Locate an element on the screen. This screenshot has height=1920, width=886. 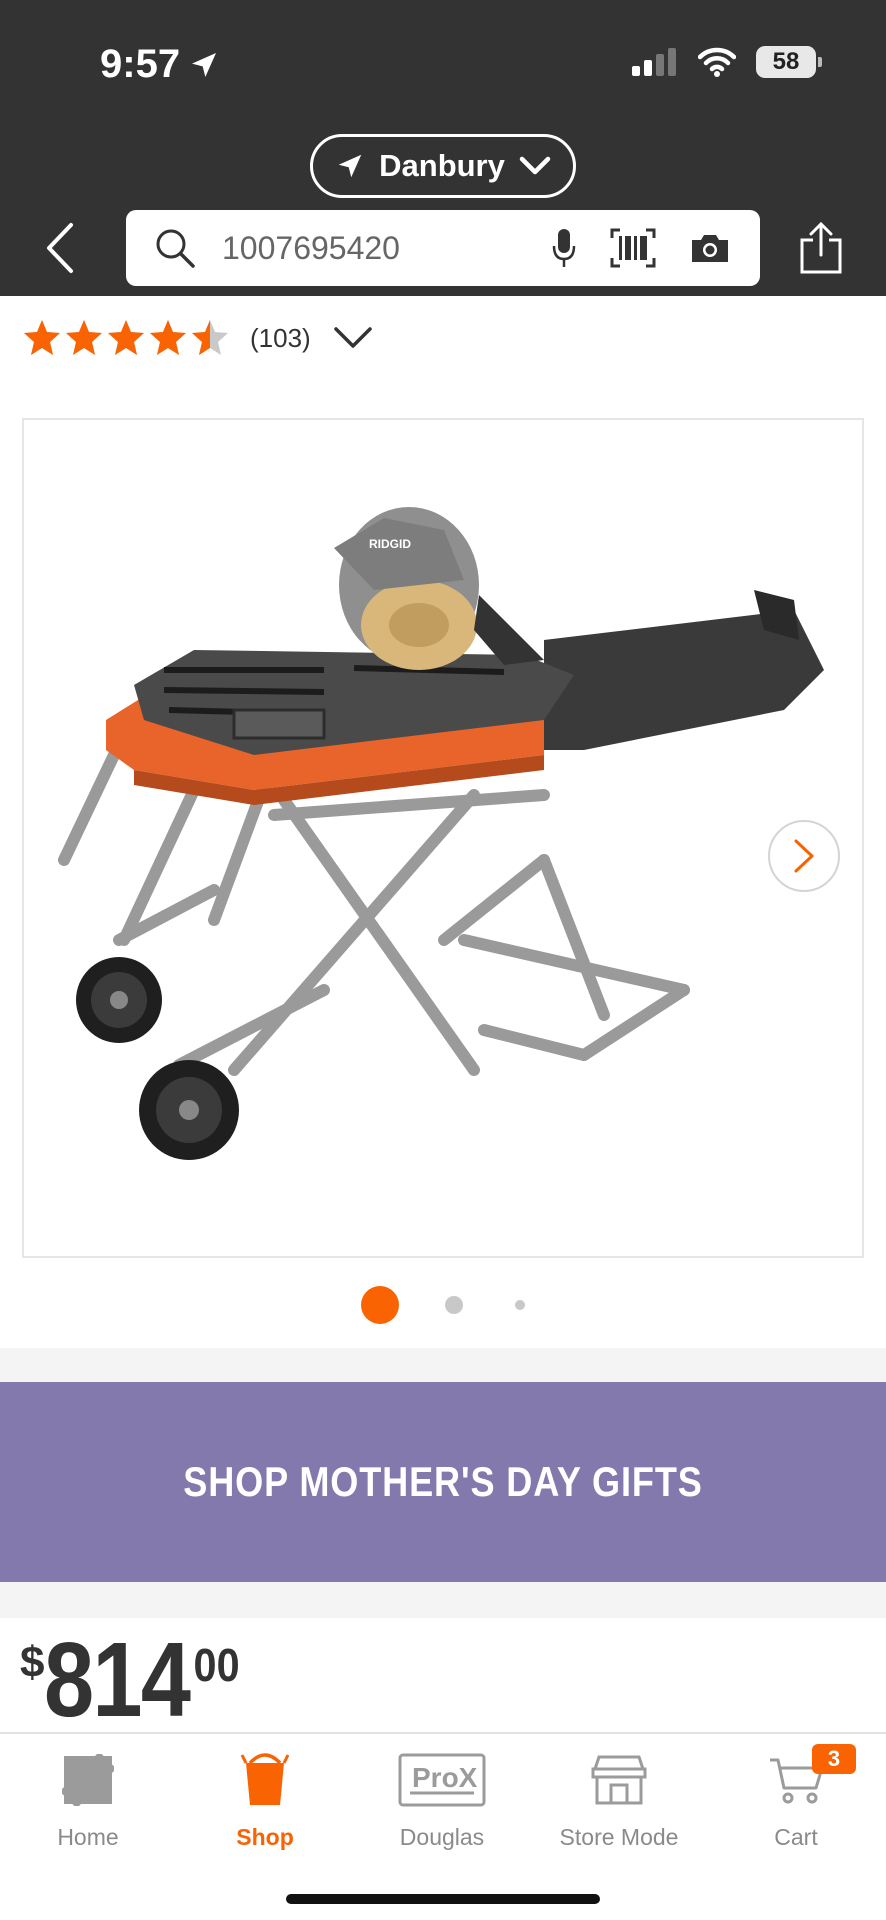
bottom-tab-bar: Home Shop ProX Douglas Store Mode 3 Cart is located at coordinates (443, 1826).